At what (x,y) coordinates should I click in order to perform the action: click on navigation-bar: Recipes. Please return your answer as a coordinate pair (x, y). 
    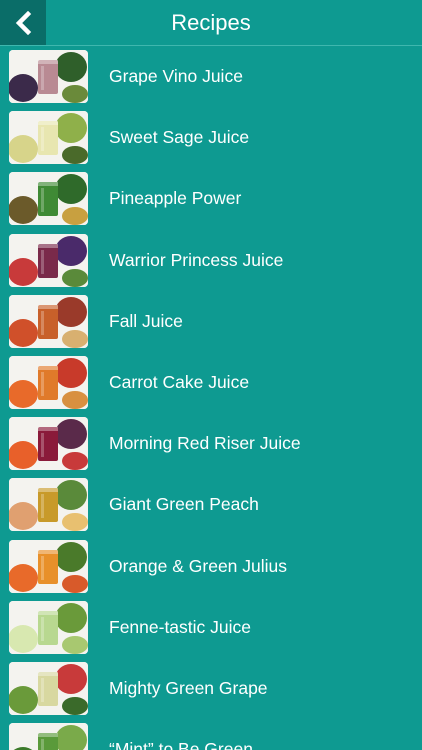
    Looking at the image, I should click on (211, 23).